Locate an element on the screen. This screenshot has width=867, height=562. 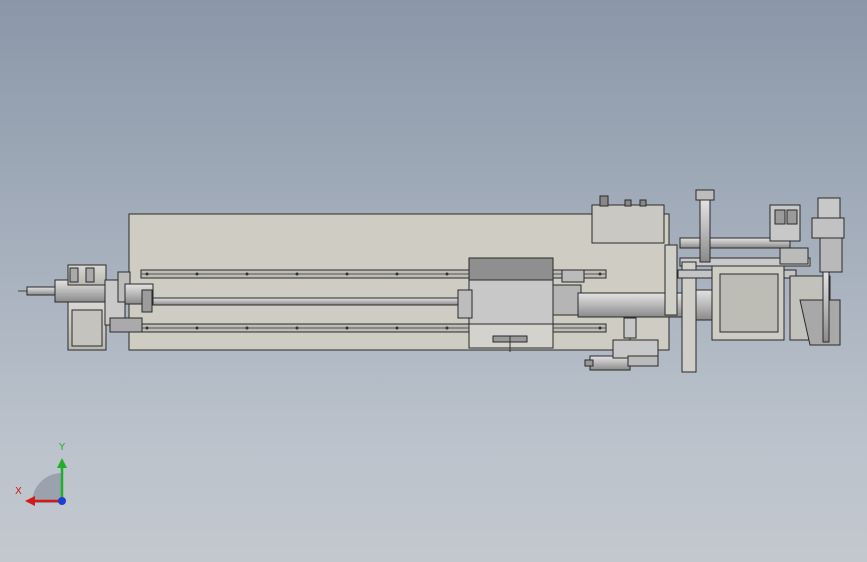
x-axis-label: X is located at coordinates (18, 491).